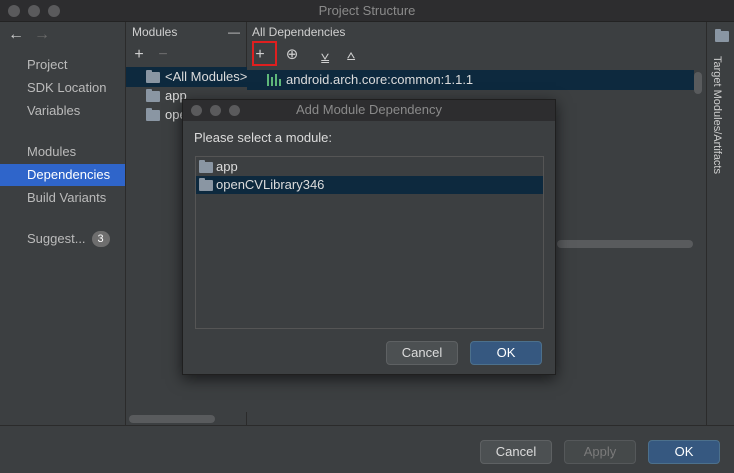  I want to click on dependency-row: android.arch.core:common:1.1.1, so click(470, 80).